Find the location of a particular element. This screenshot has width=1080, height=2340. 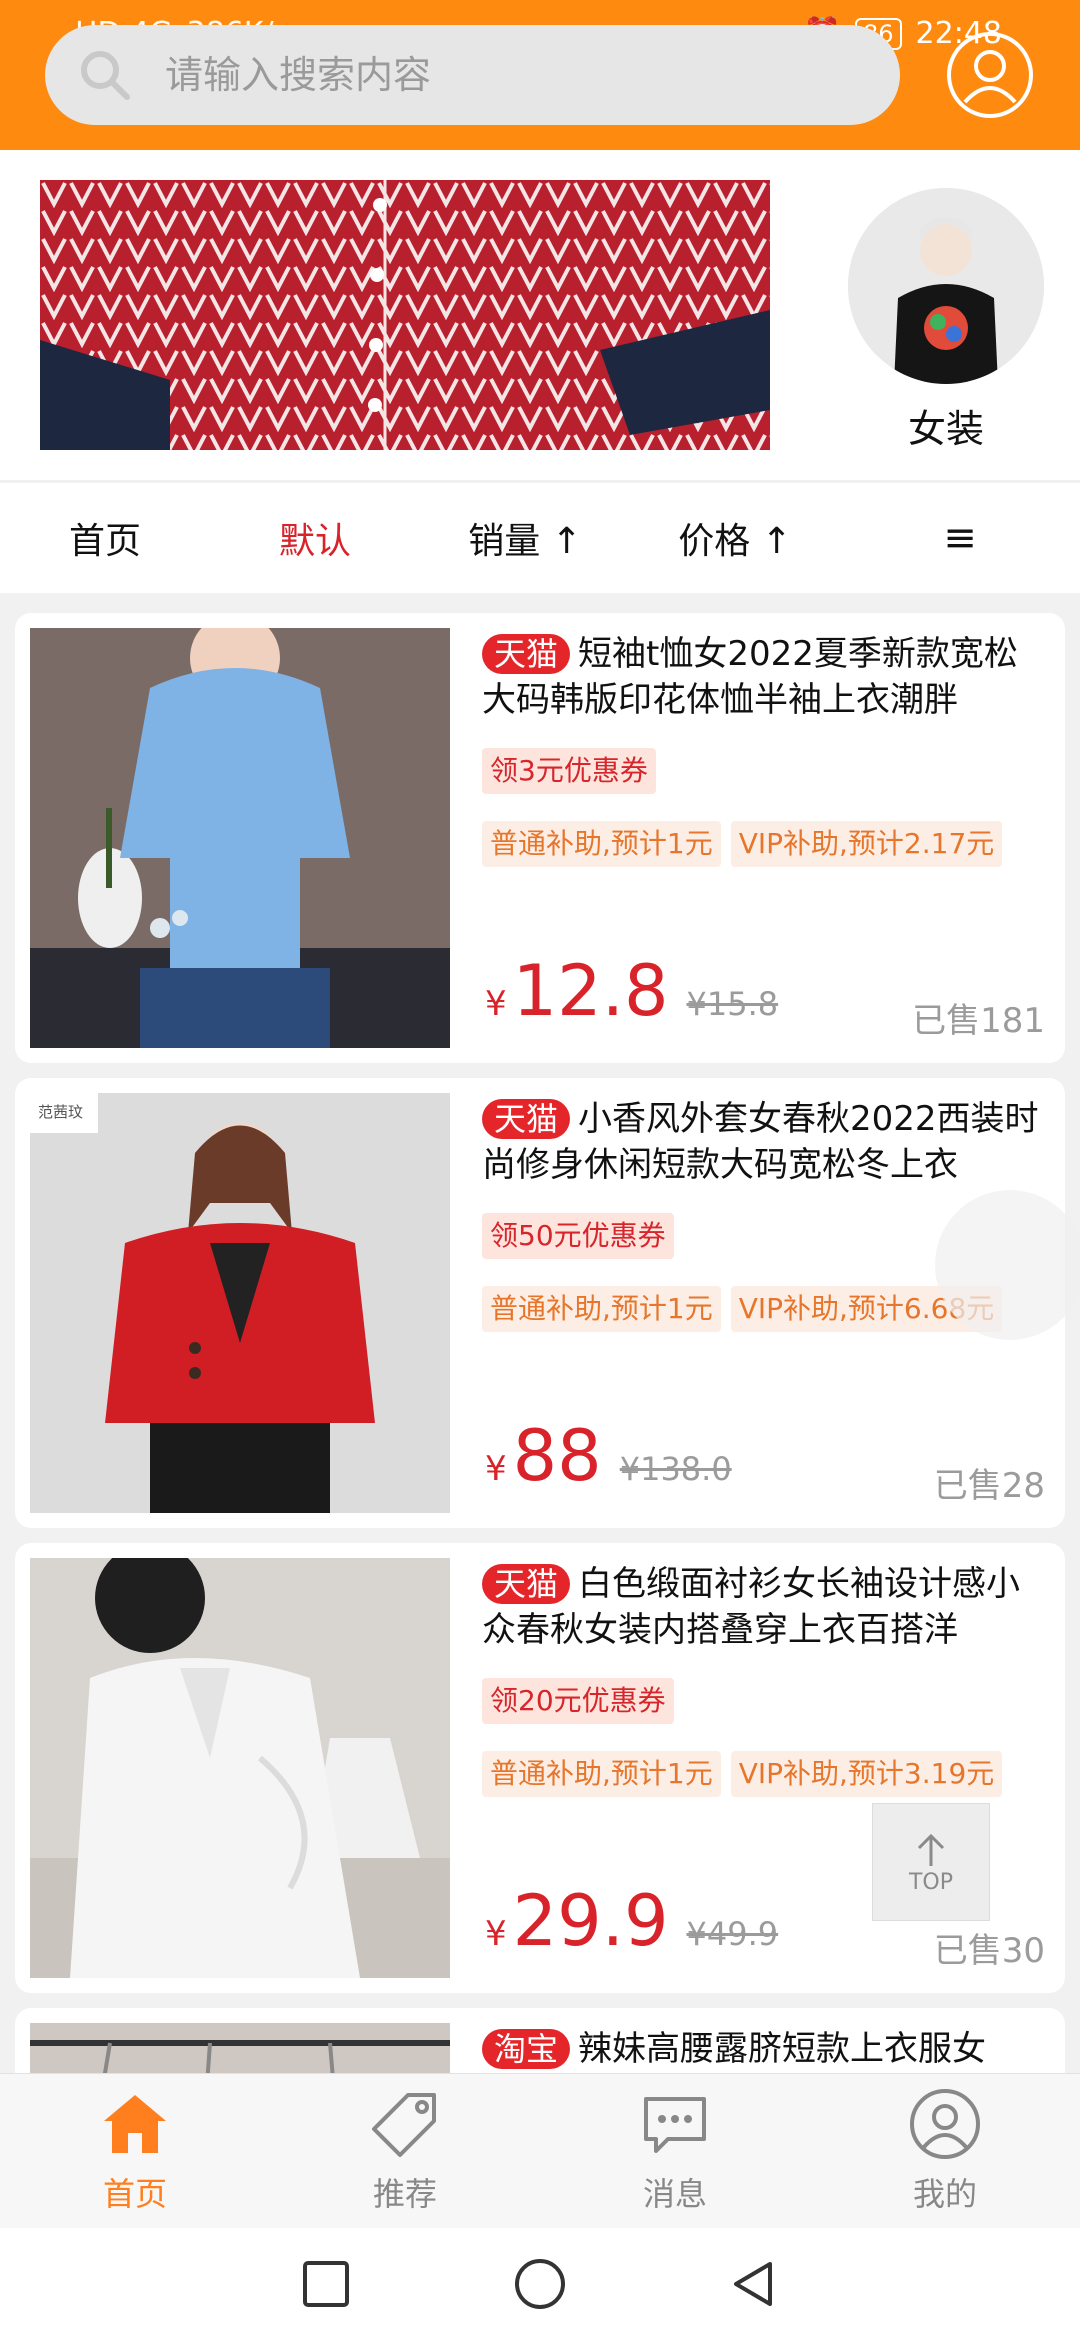

platform-badge: 淘宝 is located at coordinates (526, 2049).